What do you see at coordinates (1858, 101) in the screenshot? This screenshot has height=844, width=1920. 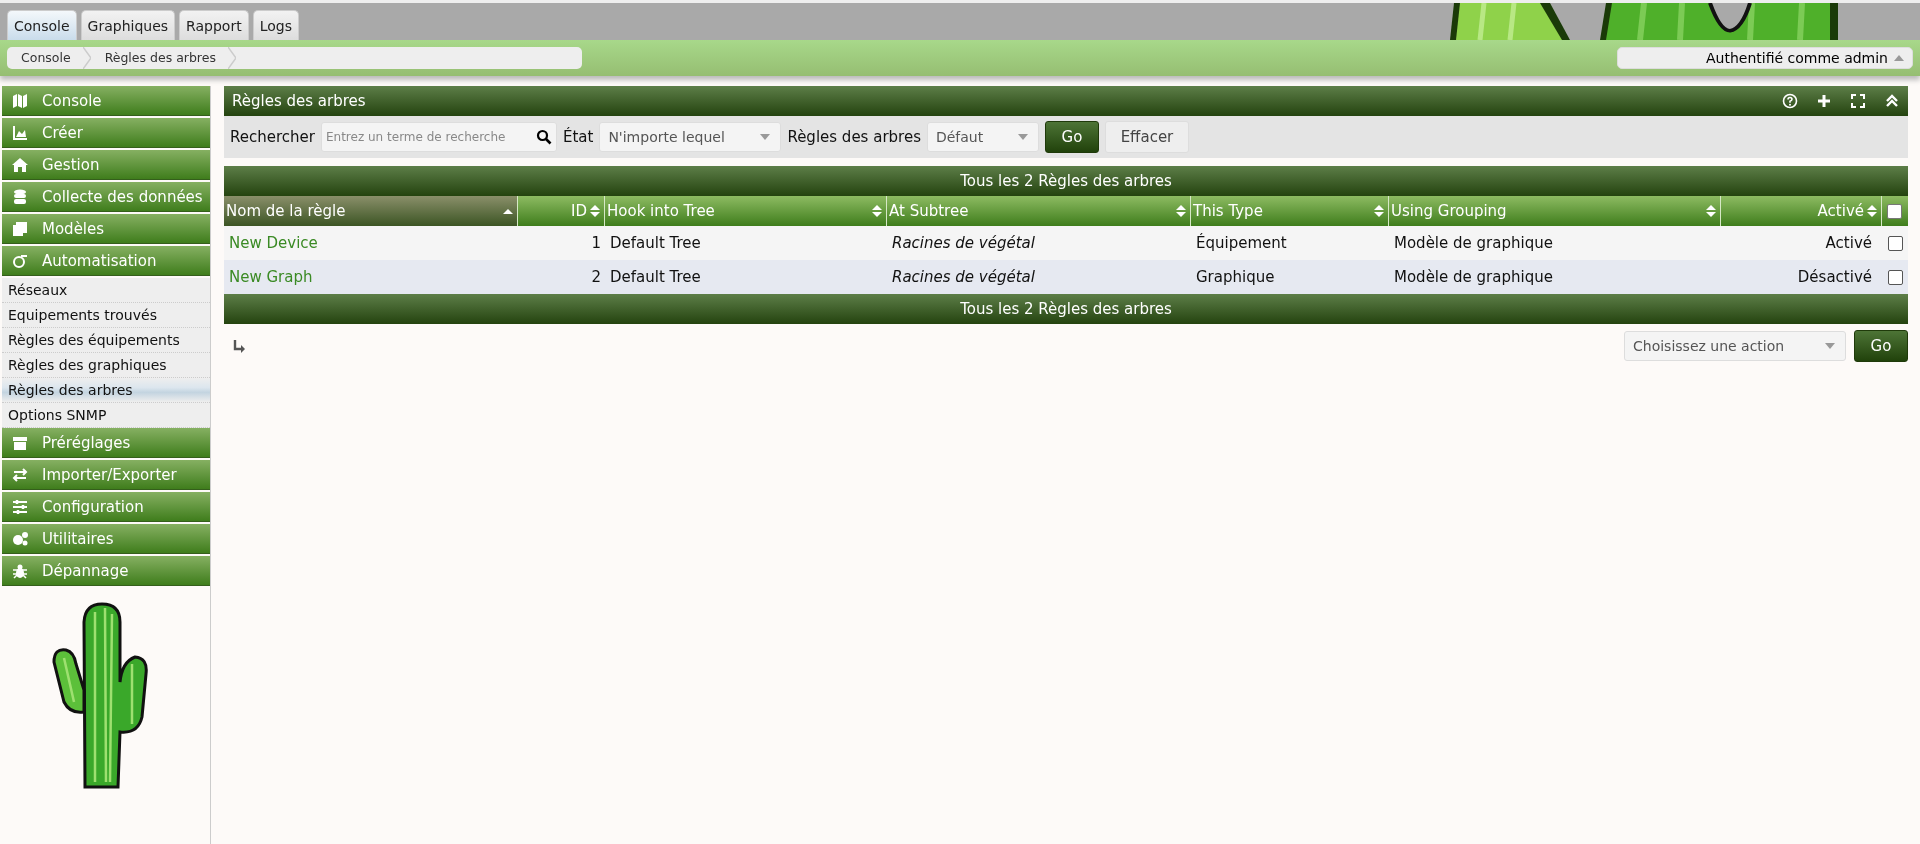 I see `fullscreen-icon` at bounding box center [1858, 101].